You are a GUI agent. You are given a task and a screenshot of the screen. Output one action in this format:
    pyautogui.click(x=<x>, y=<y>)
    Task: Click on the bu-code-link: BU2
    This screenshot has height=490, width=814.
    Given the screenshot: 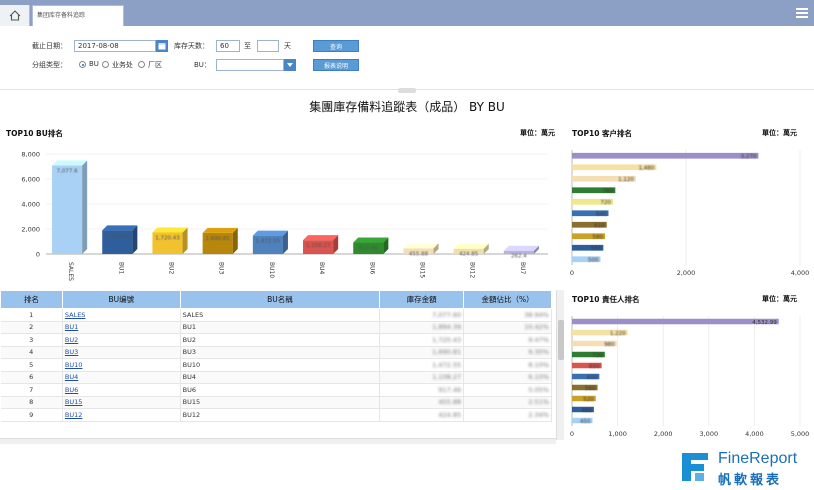 What is the action you would take?
    pyautogui.click(x=71, y=340)
    